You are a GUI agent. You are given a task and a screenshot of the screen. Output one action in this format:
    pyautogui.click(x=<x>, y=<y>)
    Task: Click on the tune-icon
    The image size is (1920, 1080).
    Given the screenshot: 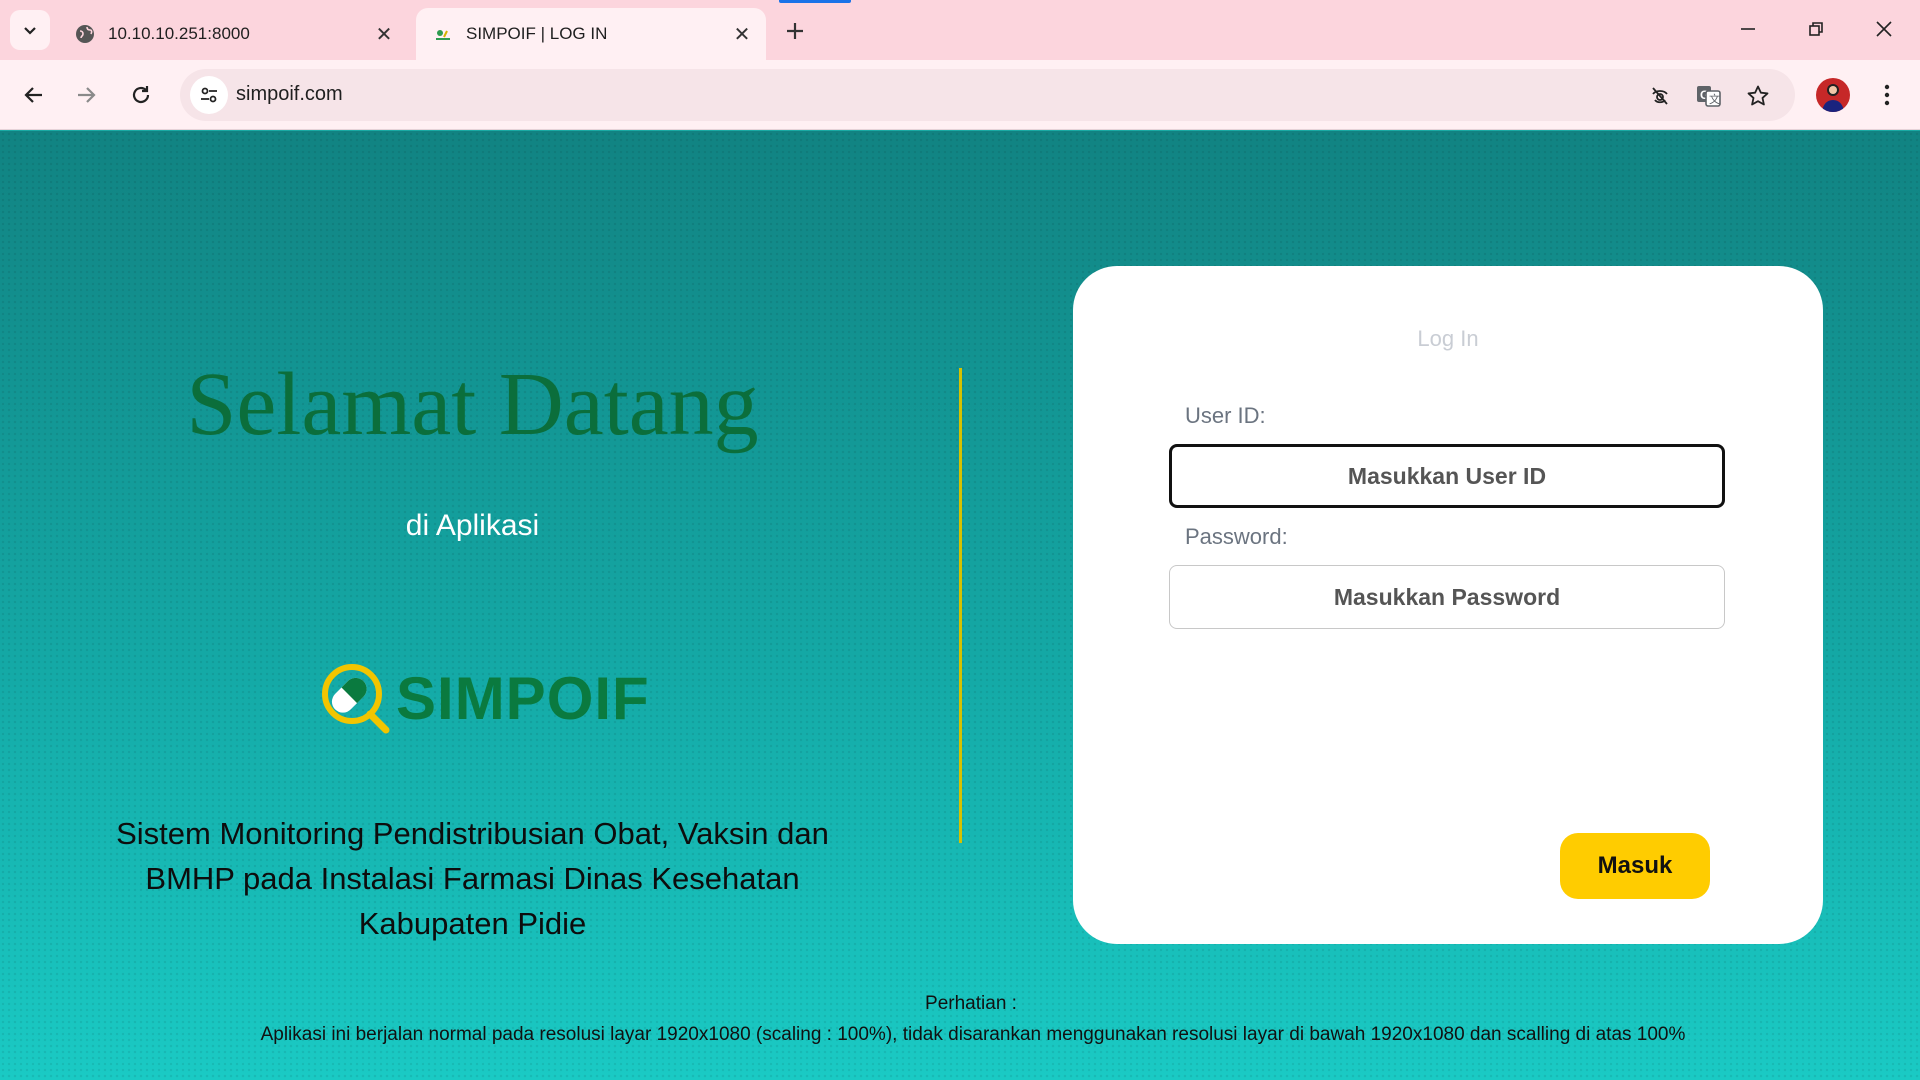 What is the action you would take?
    pyautogui.click(x=209, y=95)
    